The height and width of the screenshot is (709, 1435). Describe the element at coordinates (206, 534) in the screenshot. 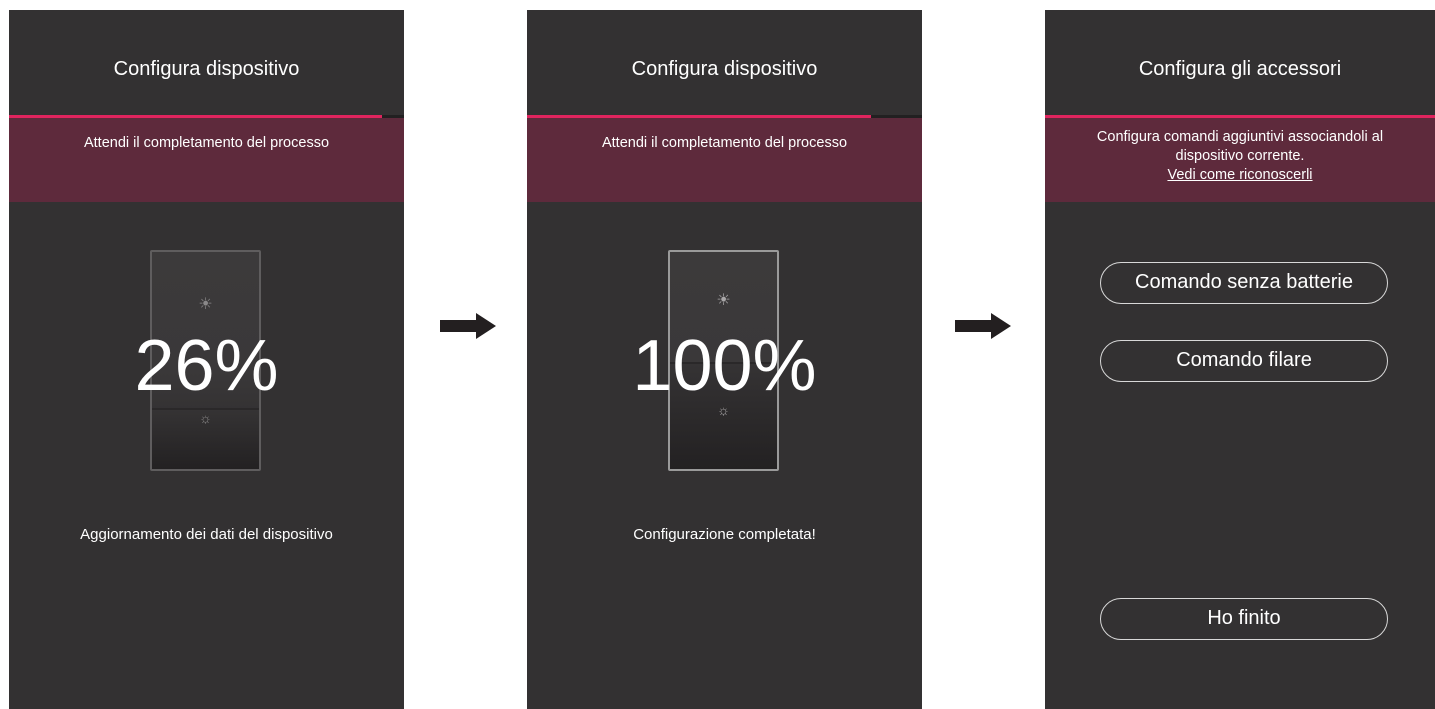

I see `status-text: Aggiornamento dei dati del dispositivo` at that location.